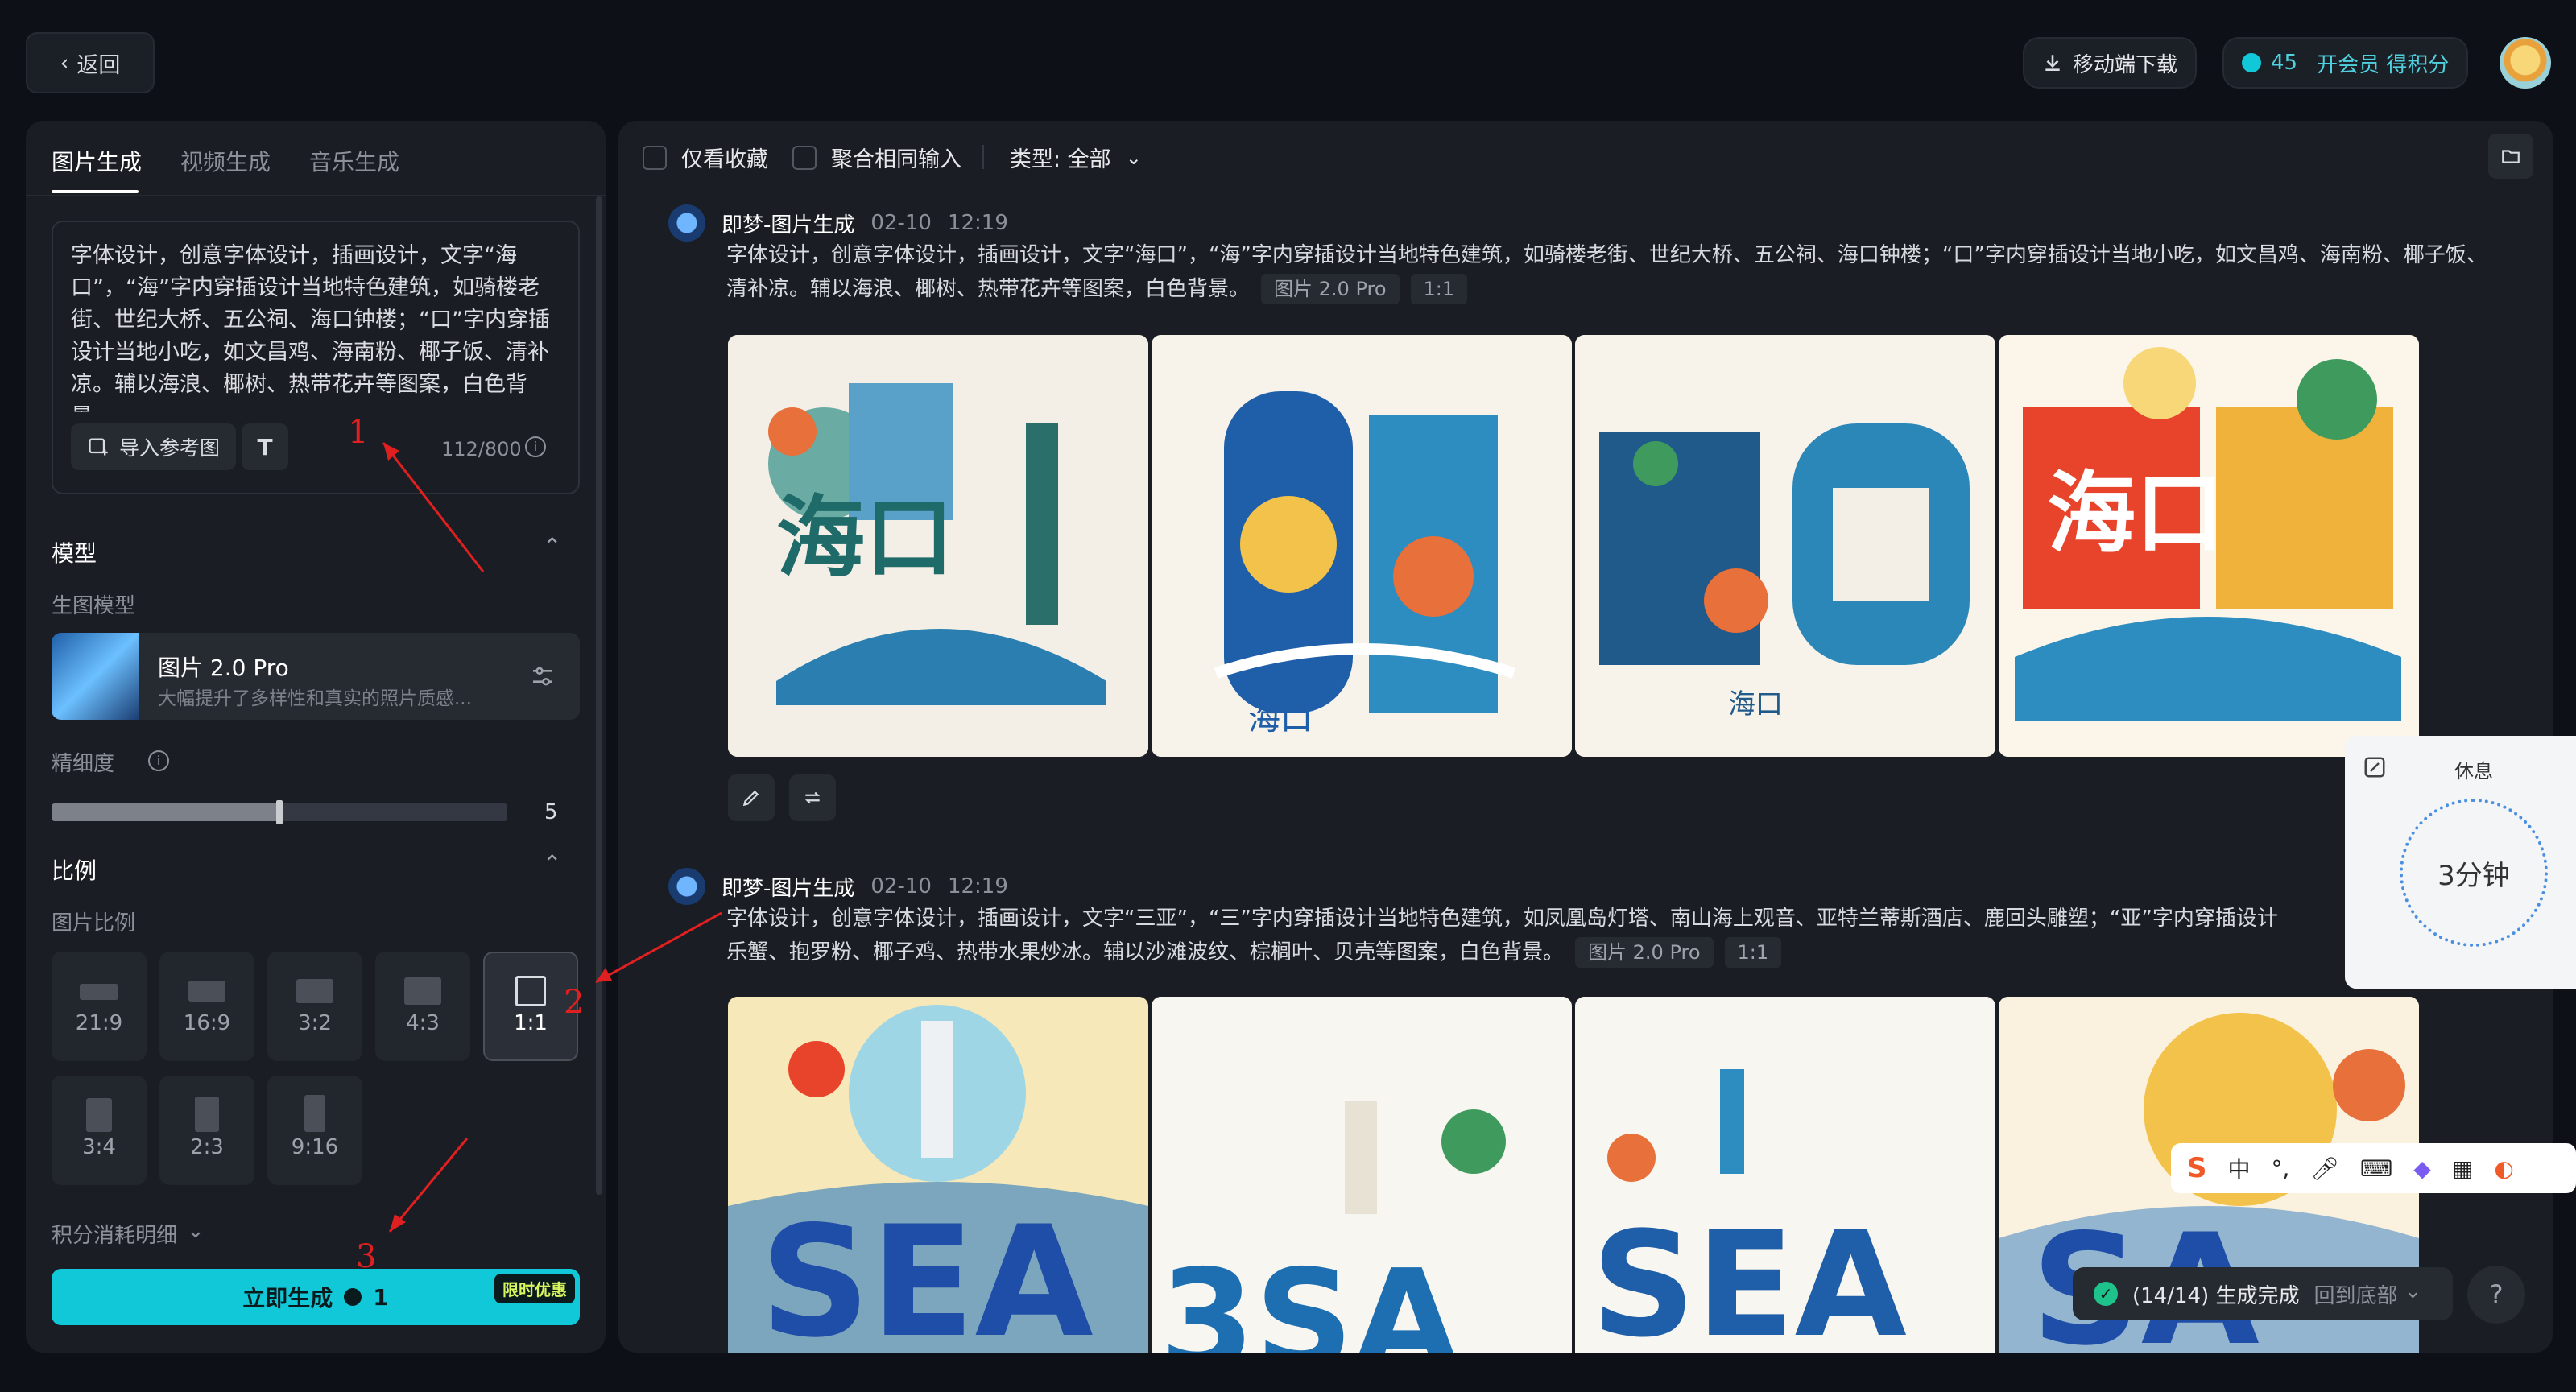  I want to click on annotation-3: 3, so click(366, 1256).